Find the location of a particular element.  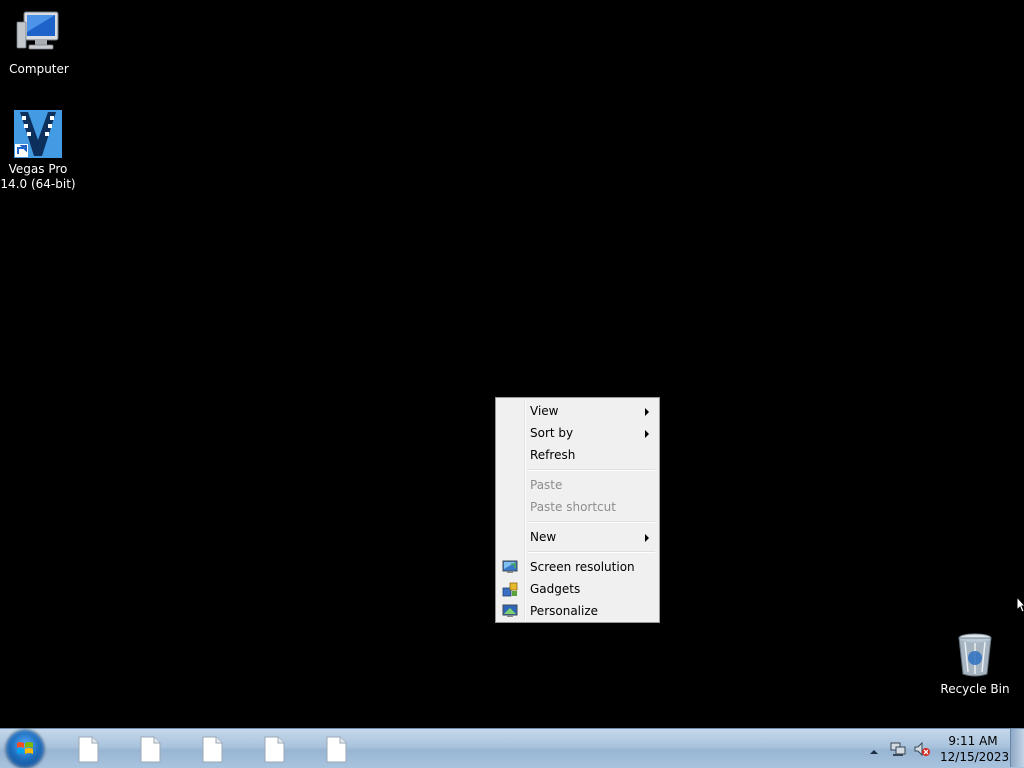

desktop-icon-recycle-bin: Recycle Bin is located at coordinates (975, 664).